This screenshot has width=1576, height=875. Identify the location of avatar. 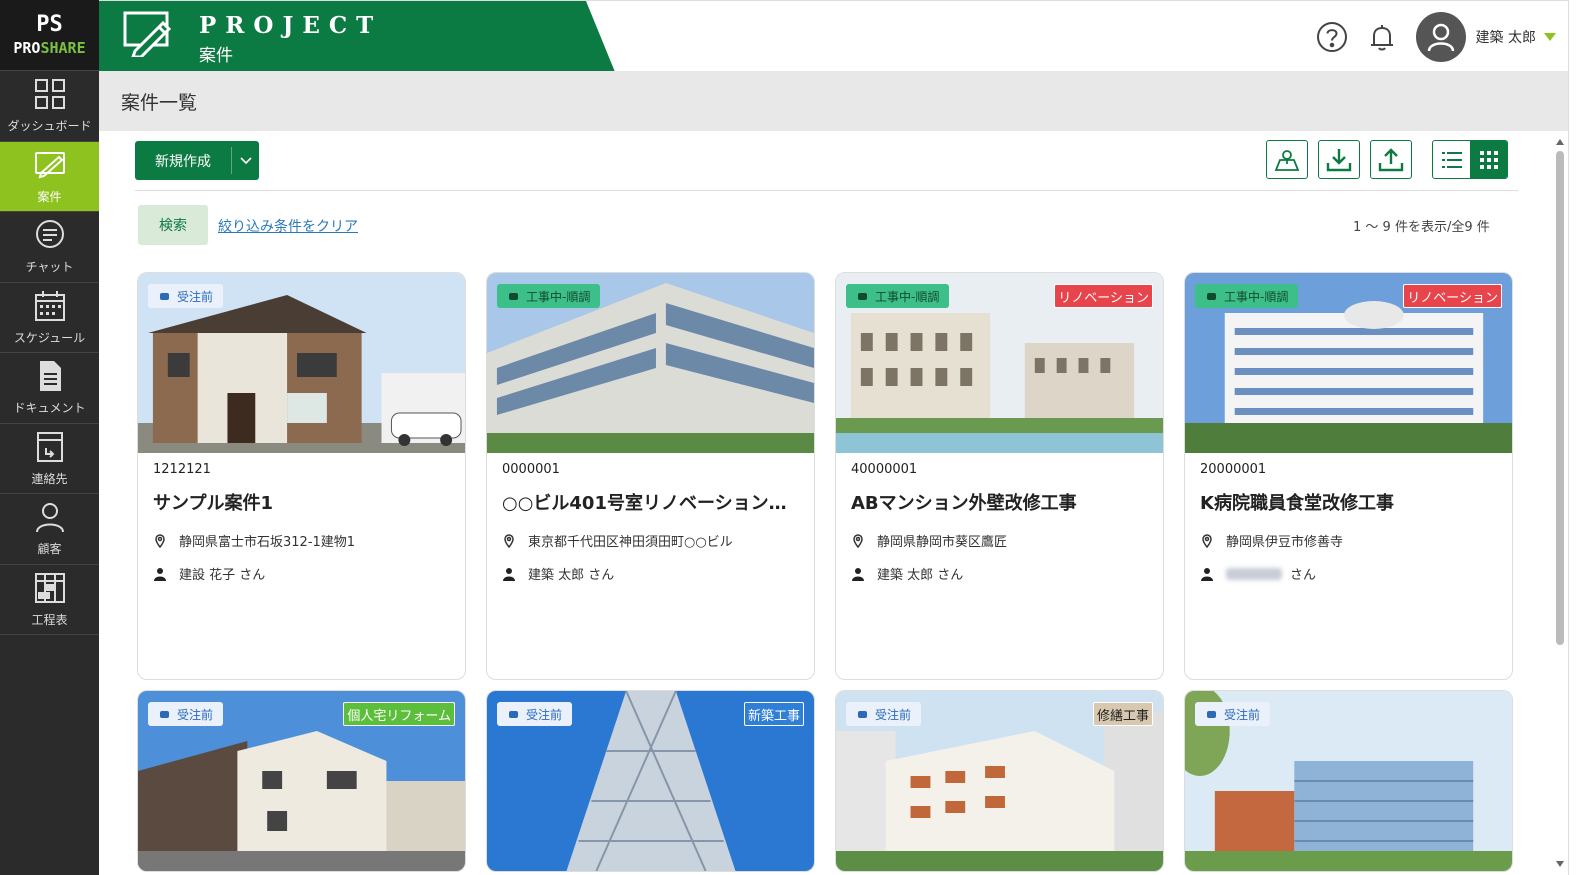
(1440, 36).